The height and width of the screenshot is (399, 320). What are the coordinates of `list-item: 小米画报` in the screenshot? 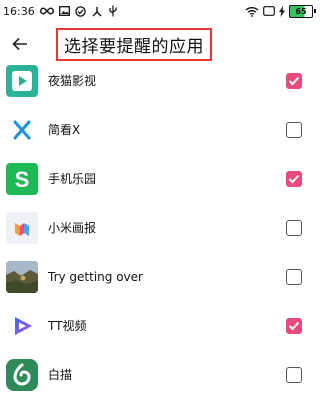 It's located at (158, 227).